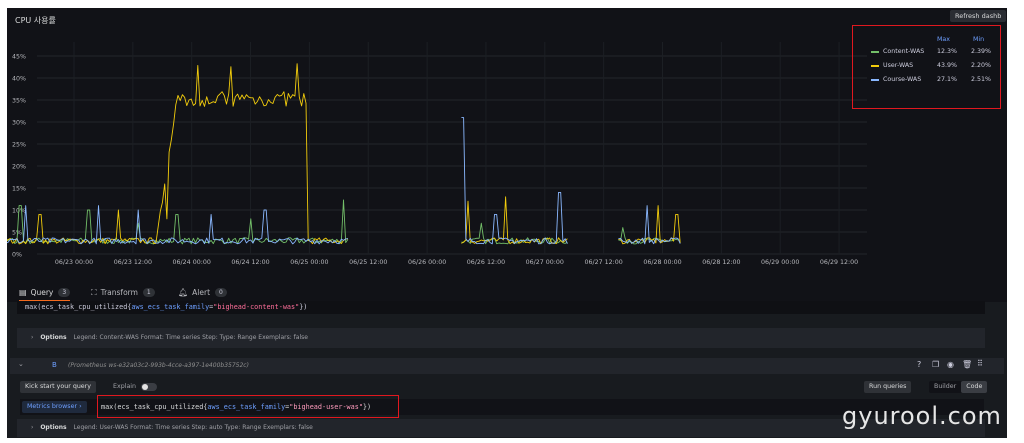 This screenshot has height=443, width=1024. I want to click on legend-item: User-WAS 43.9% 2.20%, so click(933, 67).